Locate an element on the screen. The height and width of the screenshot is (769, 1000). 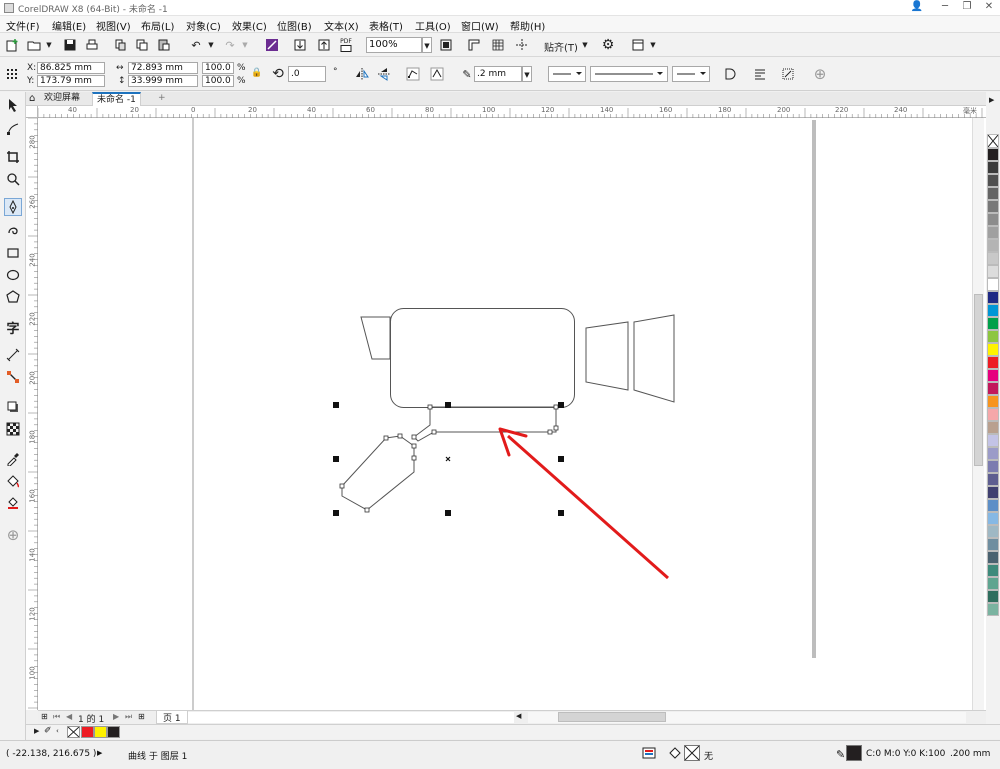
show-grid-icon is located at coordinates (498, 45).